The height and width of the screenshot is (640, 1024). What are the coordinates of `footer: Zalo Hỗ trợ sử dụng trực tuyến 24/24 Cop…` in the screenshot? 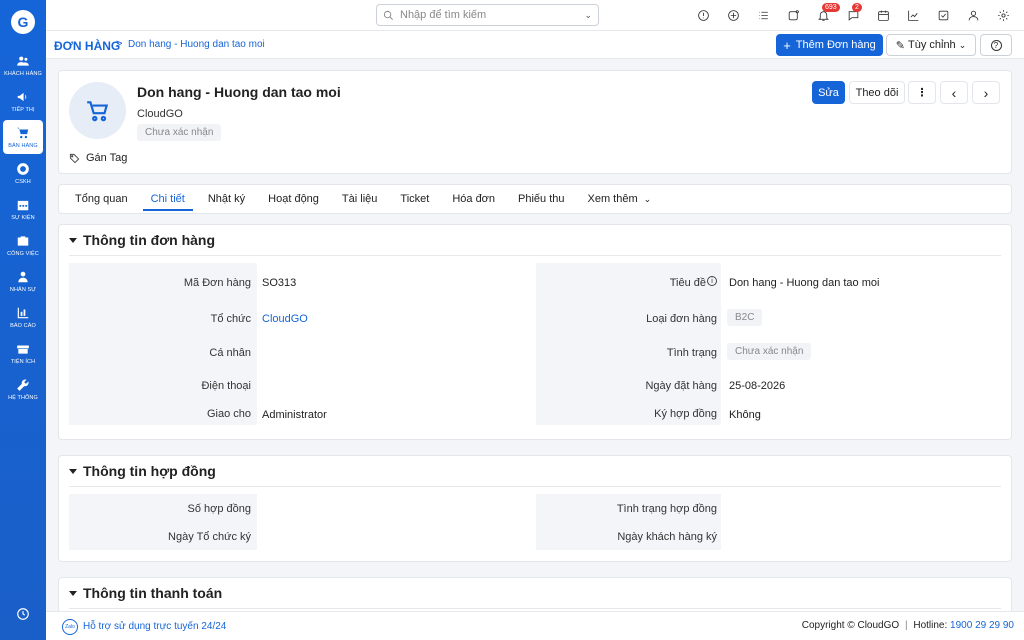 It's located at (535, 625).